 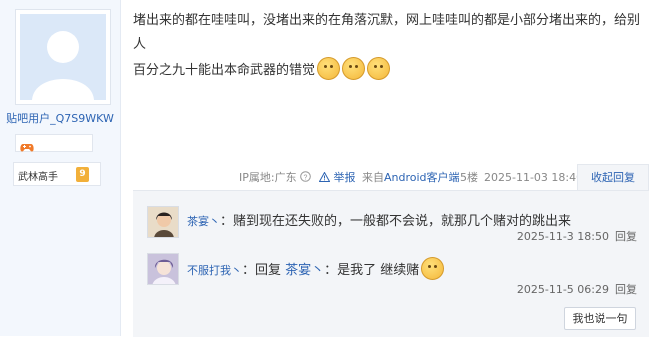 I want to click on post-source: 来自Android客户端, so click(x=411, y=177).